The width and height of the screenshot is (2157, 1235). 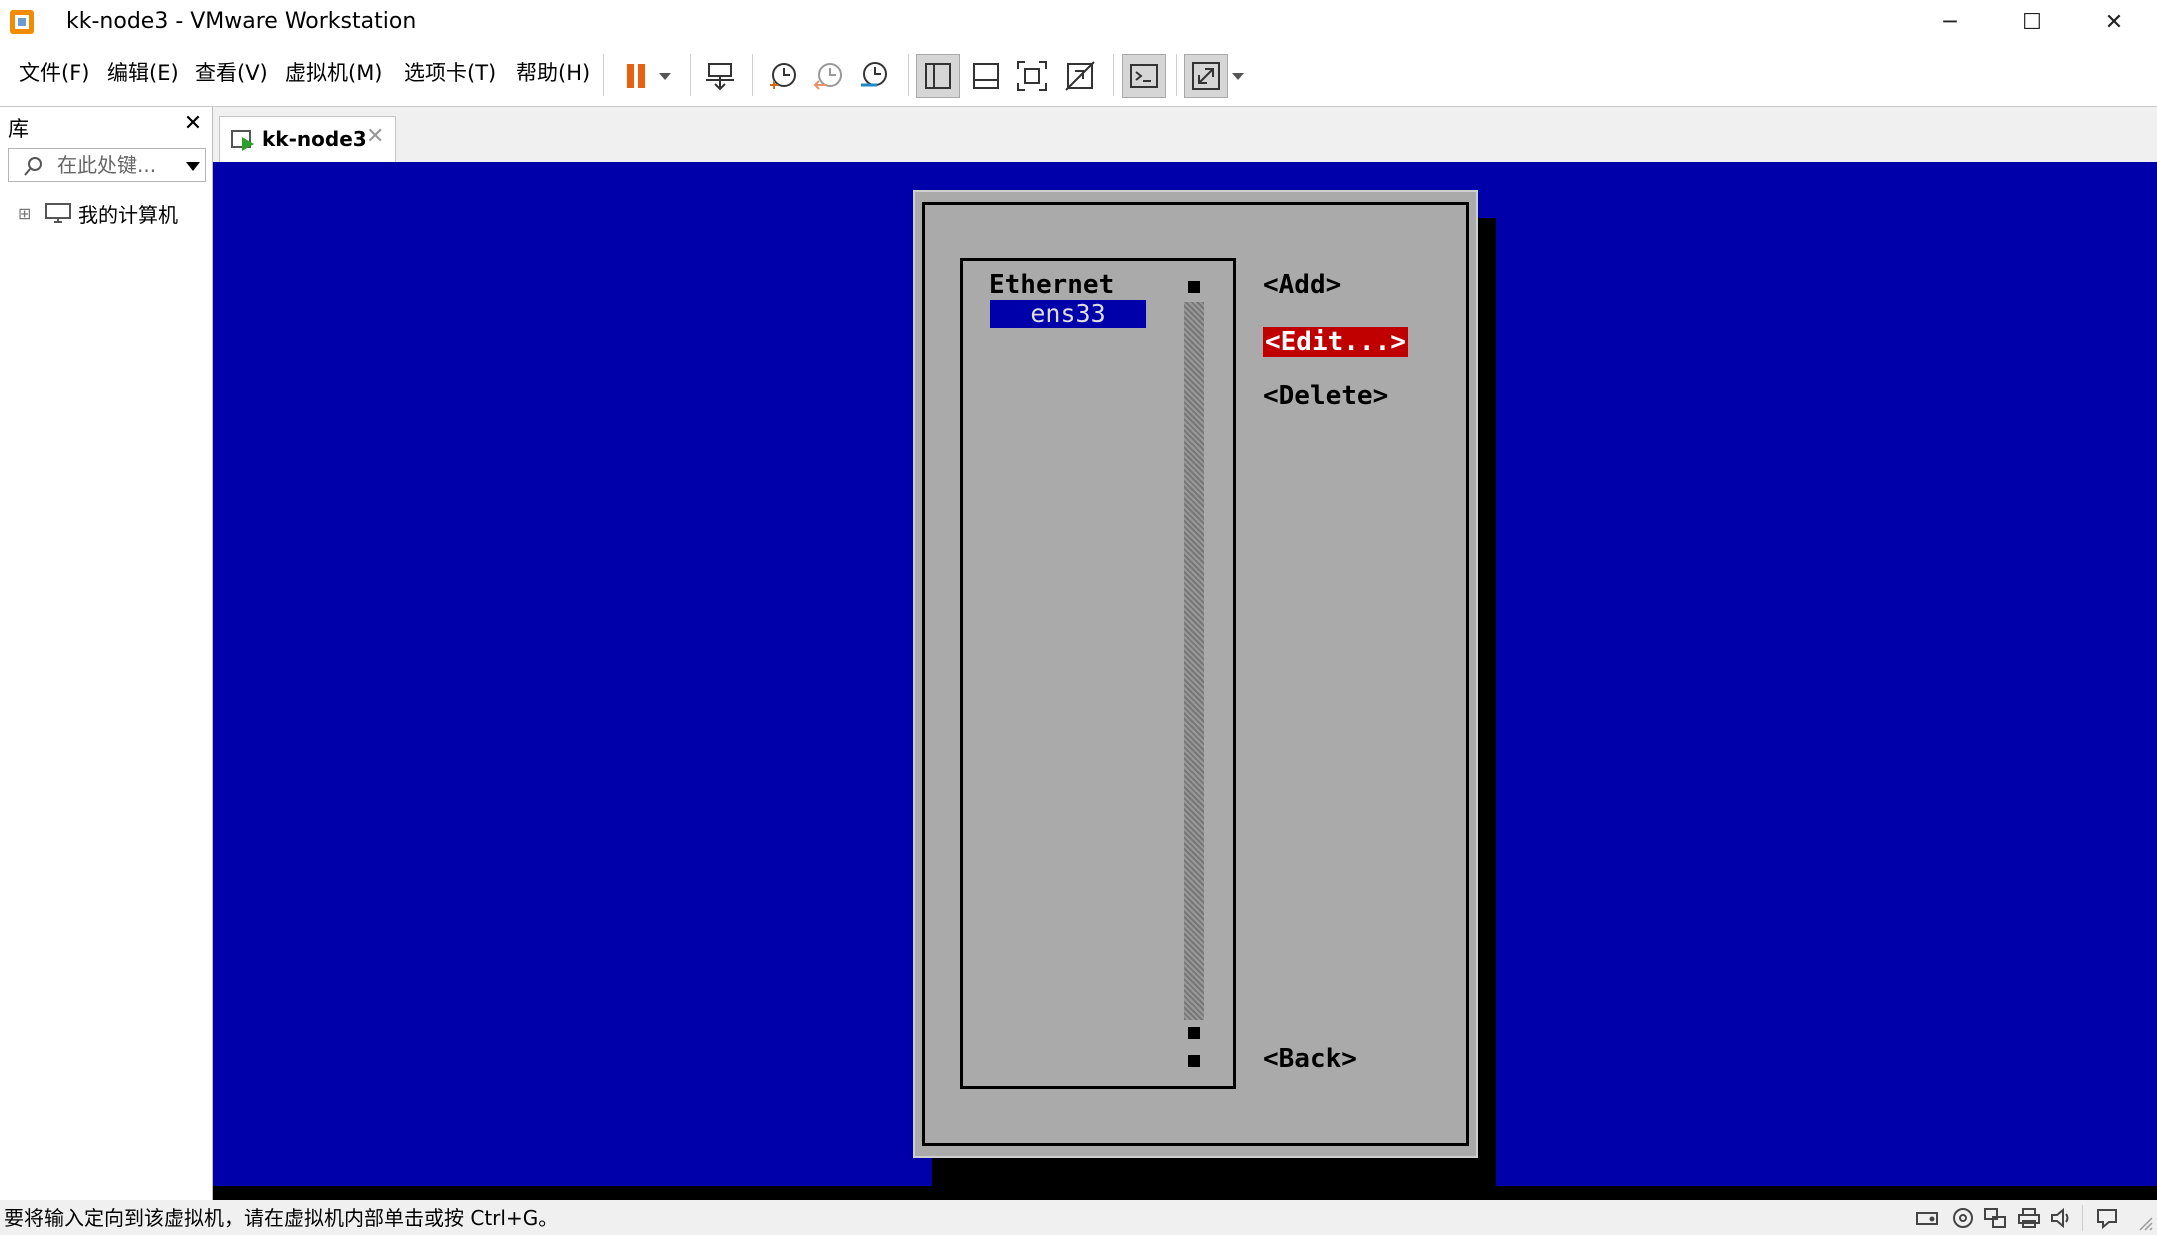 I want to click on take-snapshot-button, so click(x=782, y=76).